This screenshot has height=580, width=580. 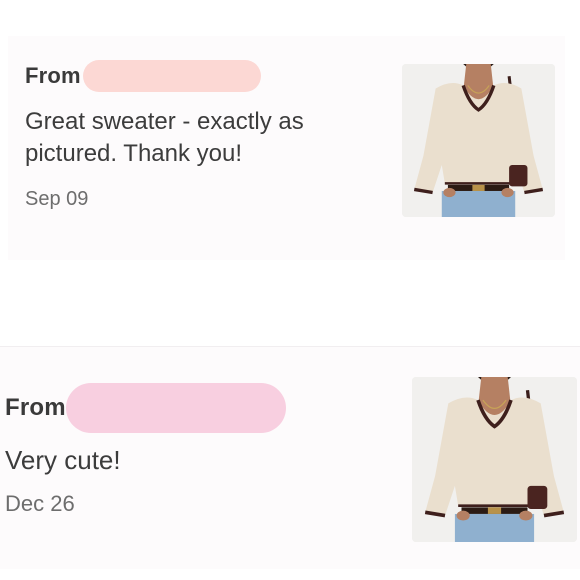 What do you see at coordinates (57, 199) in the screenshot?
I see `review-date: Sep 09` at bounding box center [57, 199].